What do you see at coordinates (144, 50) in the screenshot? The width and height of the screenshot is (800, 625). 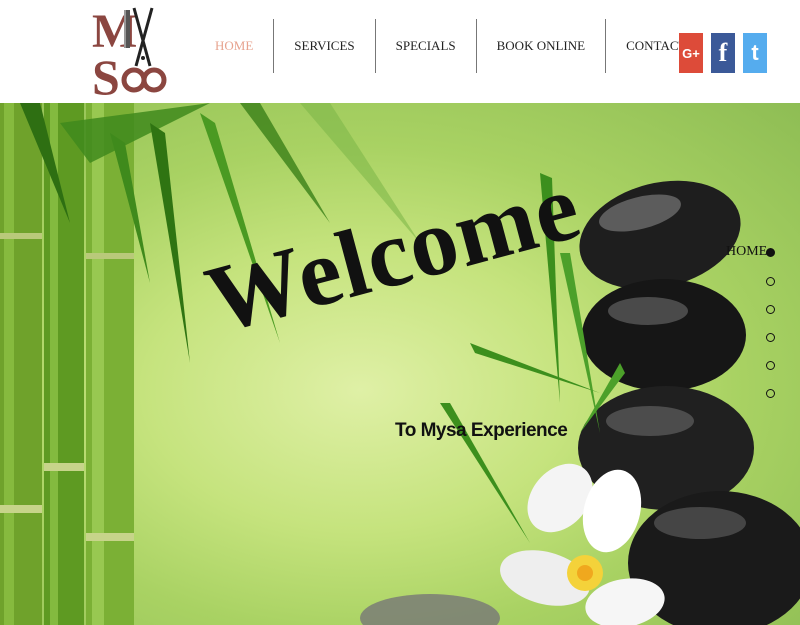 I see `scissors-icon` at bounding box center [144, 50].